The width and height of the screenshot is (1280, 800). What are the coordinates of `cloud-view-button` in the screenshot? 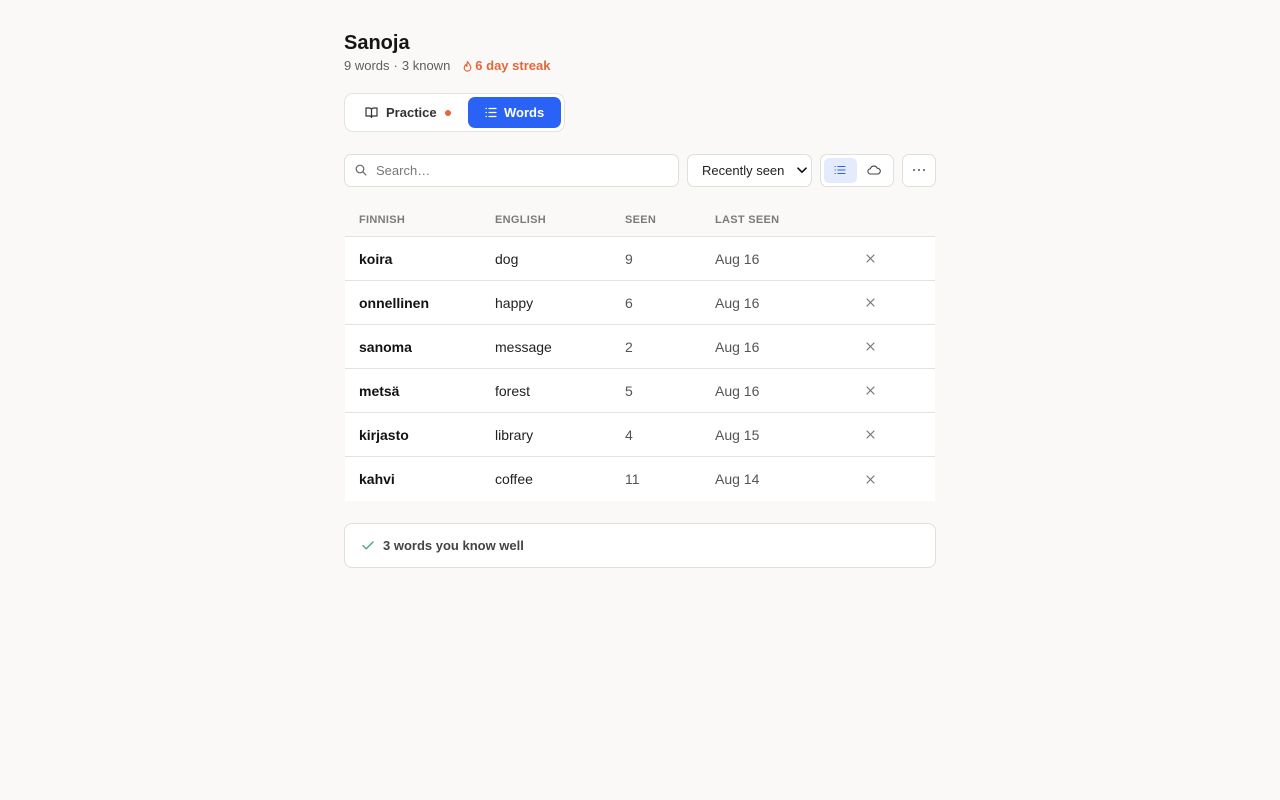 It's located at (874, 170).